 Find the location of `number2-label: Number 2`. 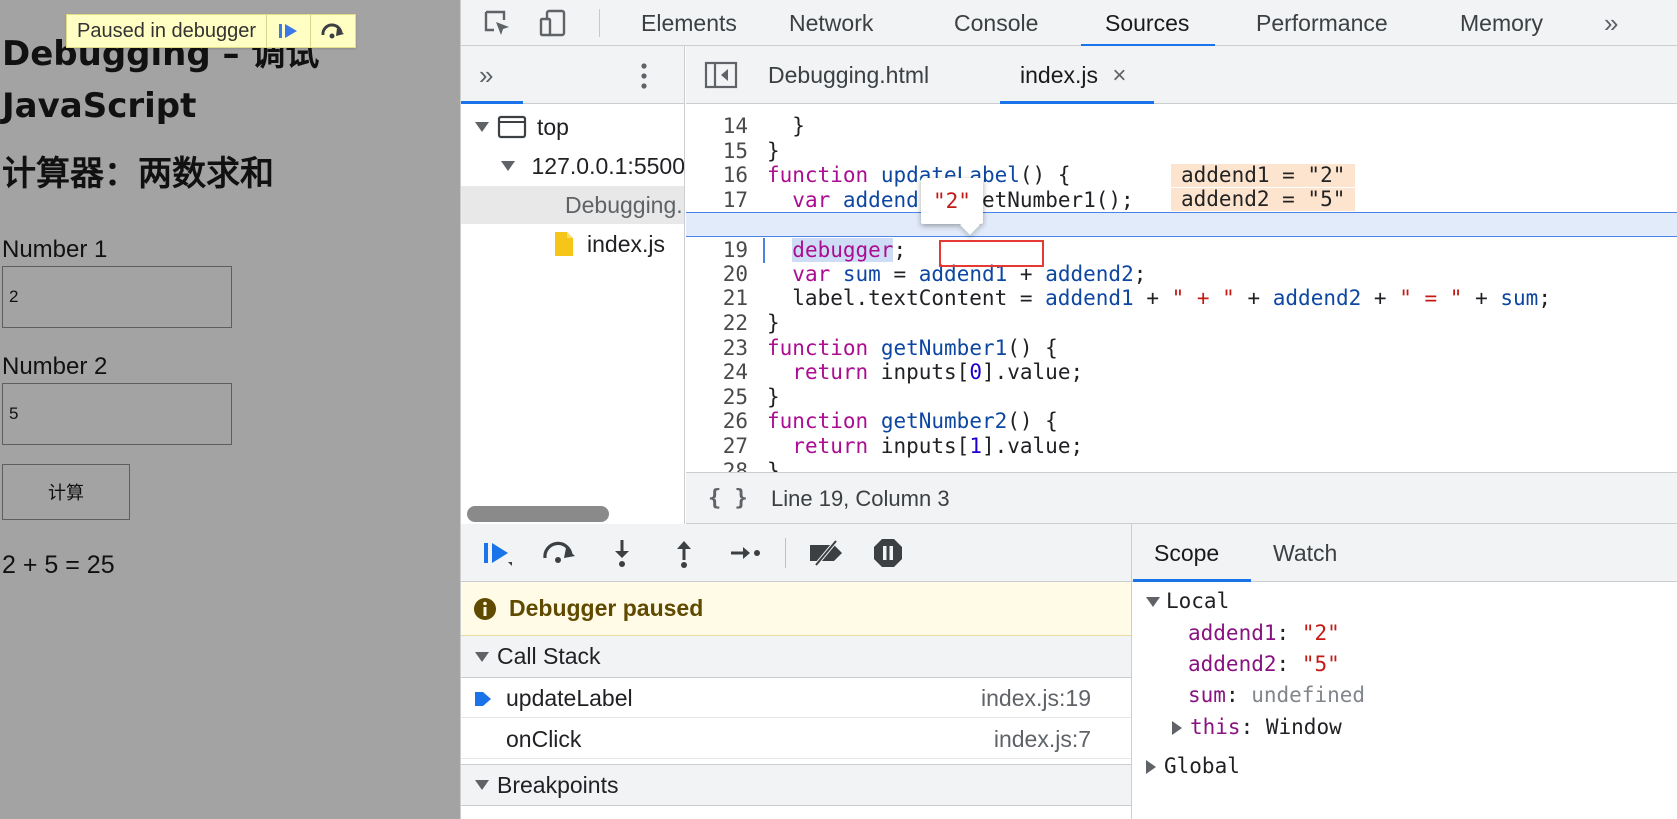

number2-label: Number 2 is located at coordinates (55, 366).